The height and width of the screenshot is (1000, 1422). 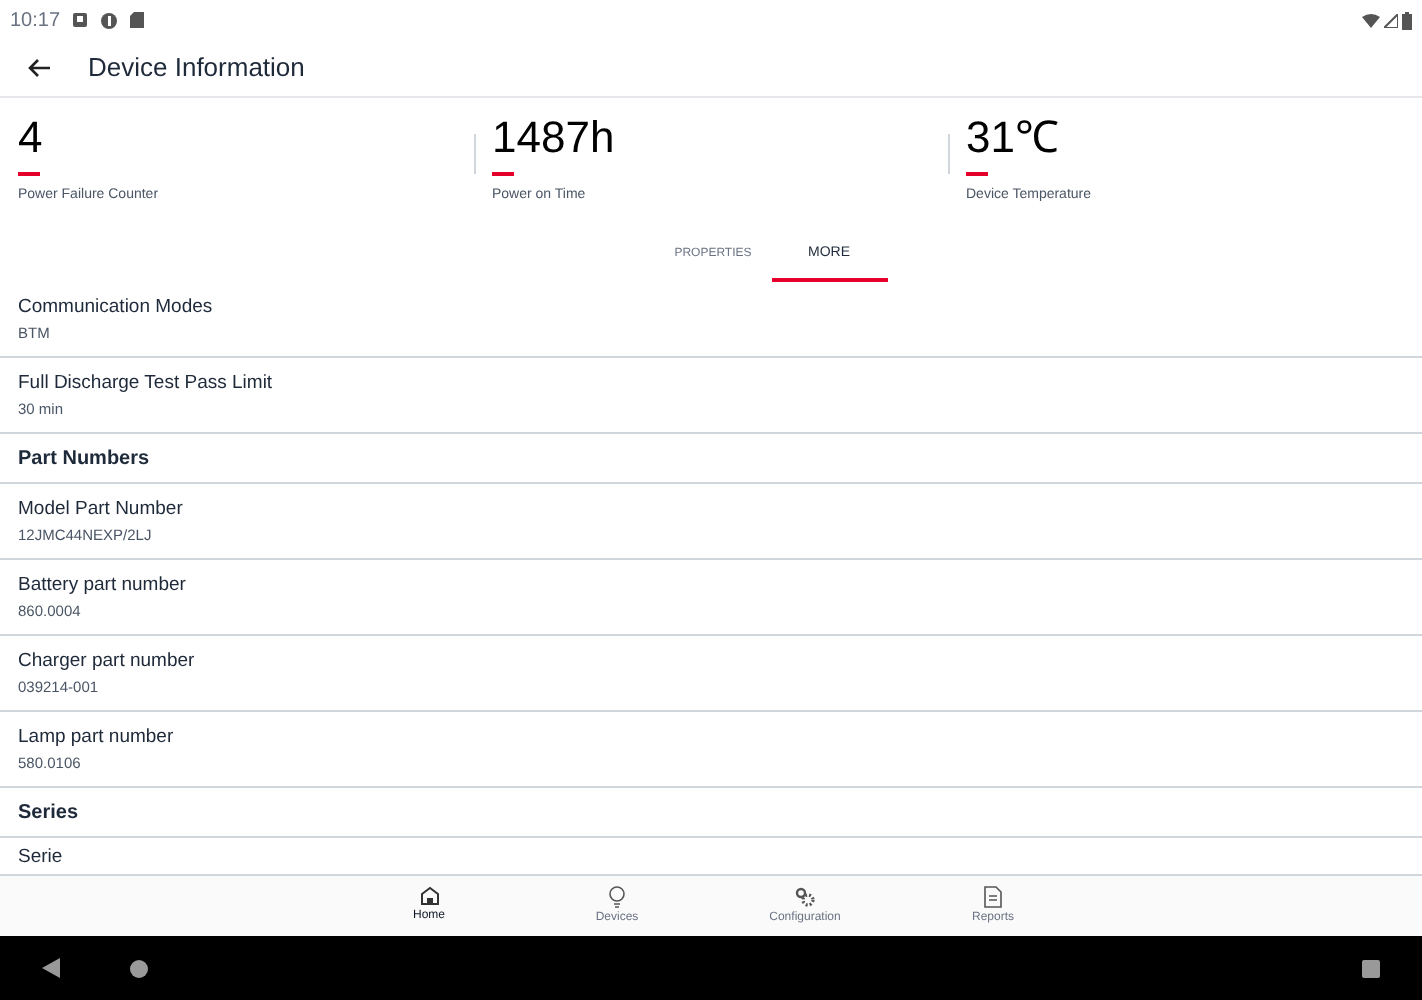 I want to click on stat-value: 31℃, so click(x=1013, y=138).